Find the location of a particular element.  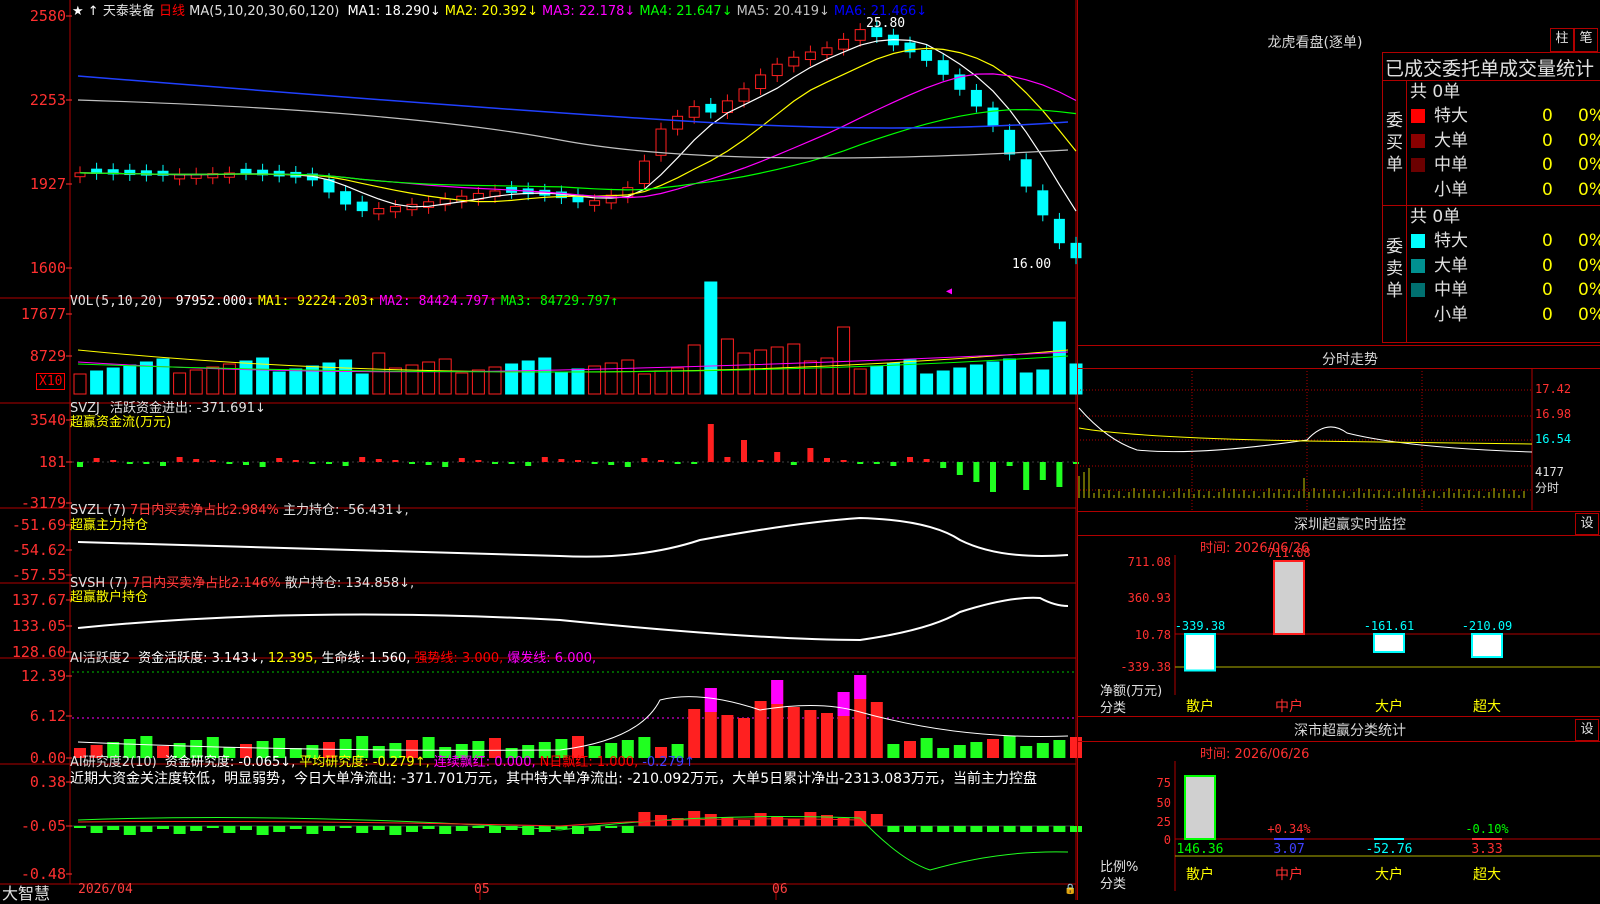

ma-legend-item-5: MA6: 21.466↓ is located at coordinates (880, 11).